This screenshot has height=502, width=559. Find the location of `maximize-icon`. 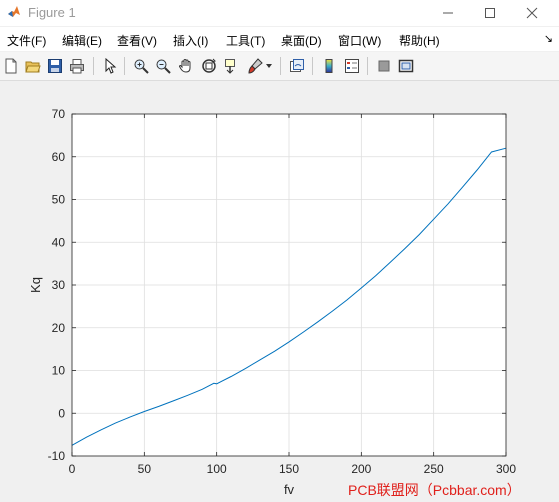

maximize-icon is located at coordinates (490, 13).